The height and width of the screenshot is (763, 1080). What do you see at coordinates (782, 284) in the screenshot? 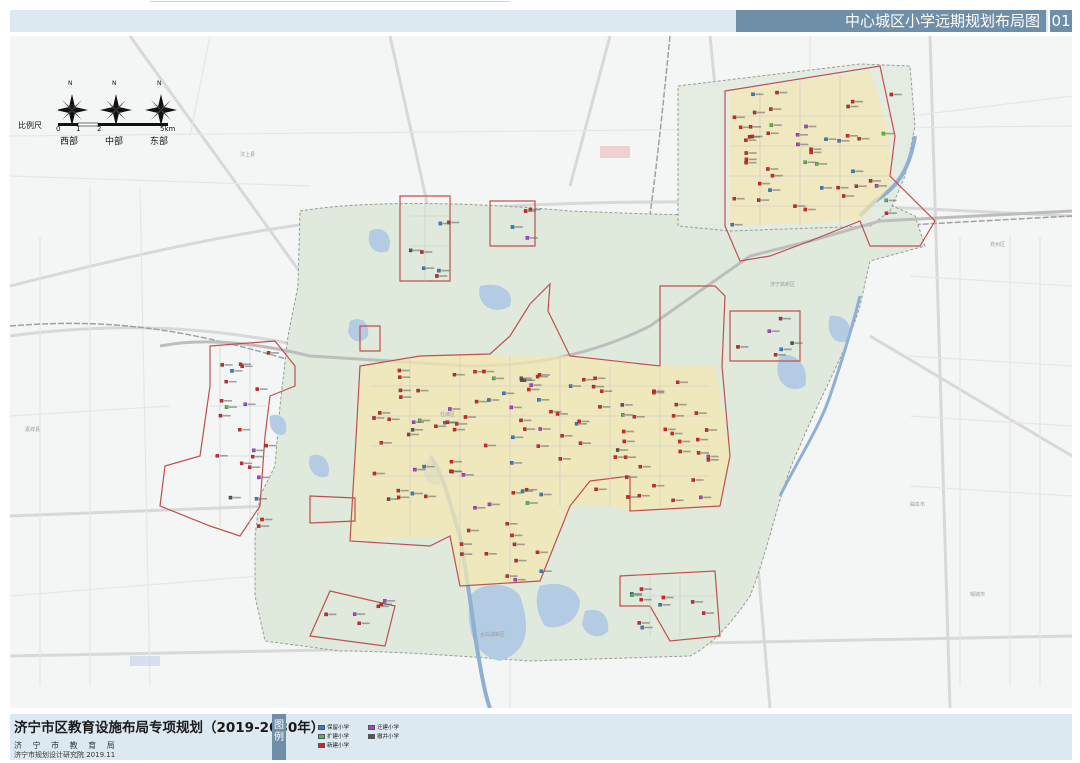
I see `district-label: 济宁高新区` at bounding box center [782, 284].